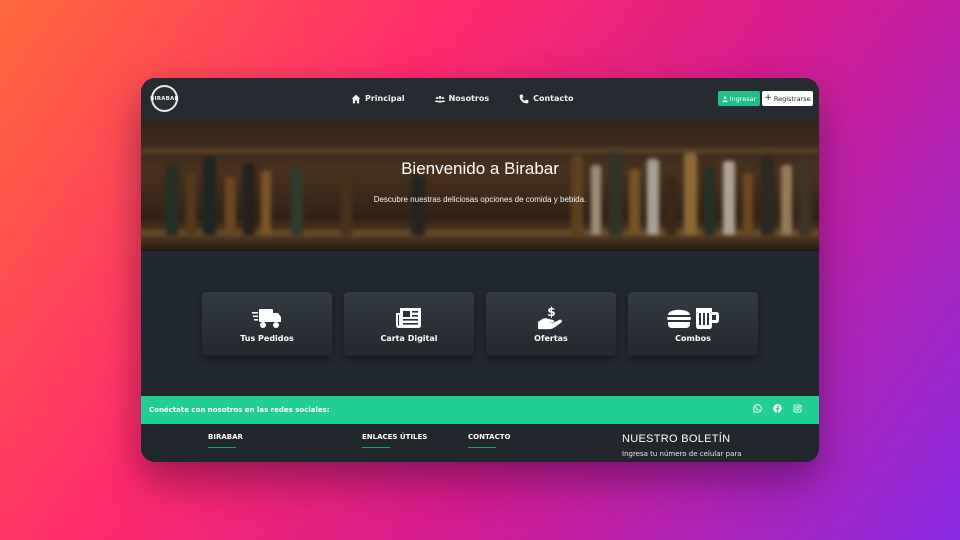 This screenshot has width=960, height=540. What do you see at coordinates (408, 317) in the screenshot?
I see `newspaper-icon` at bounding box center [408, 317].